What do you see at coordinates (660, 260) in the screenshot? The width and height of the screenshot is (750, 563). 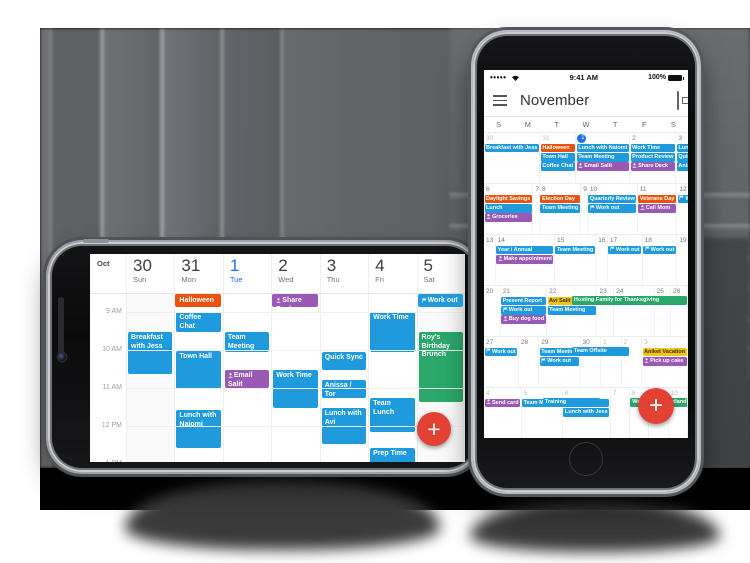 I see `month-day-cell: 18 Work out` at bounding box center [660, 260].